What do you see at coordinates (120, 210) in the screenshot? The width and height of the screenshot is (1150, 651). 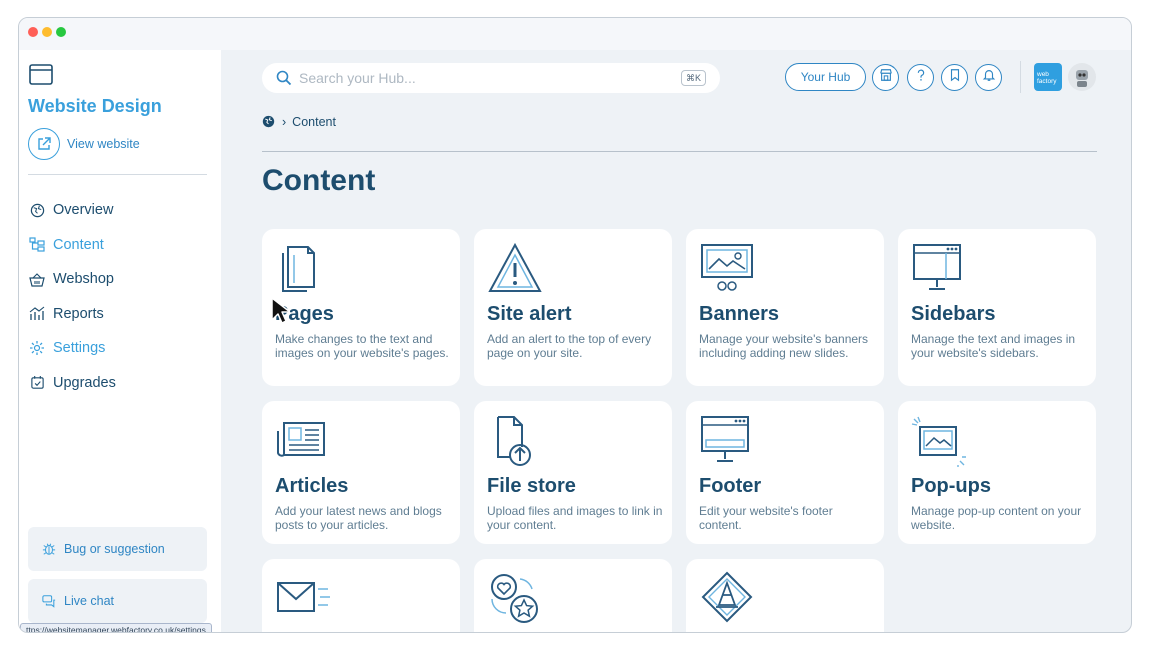 I see `sidebar-item-overview: Overview` at bounding box center [120, 210].